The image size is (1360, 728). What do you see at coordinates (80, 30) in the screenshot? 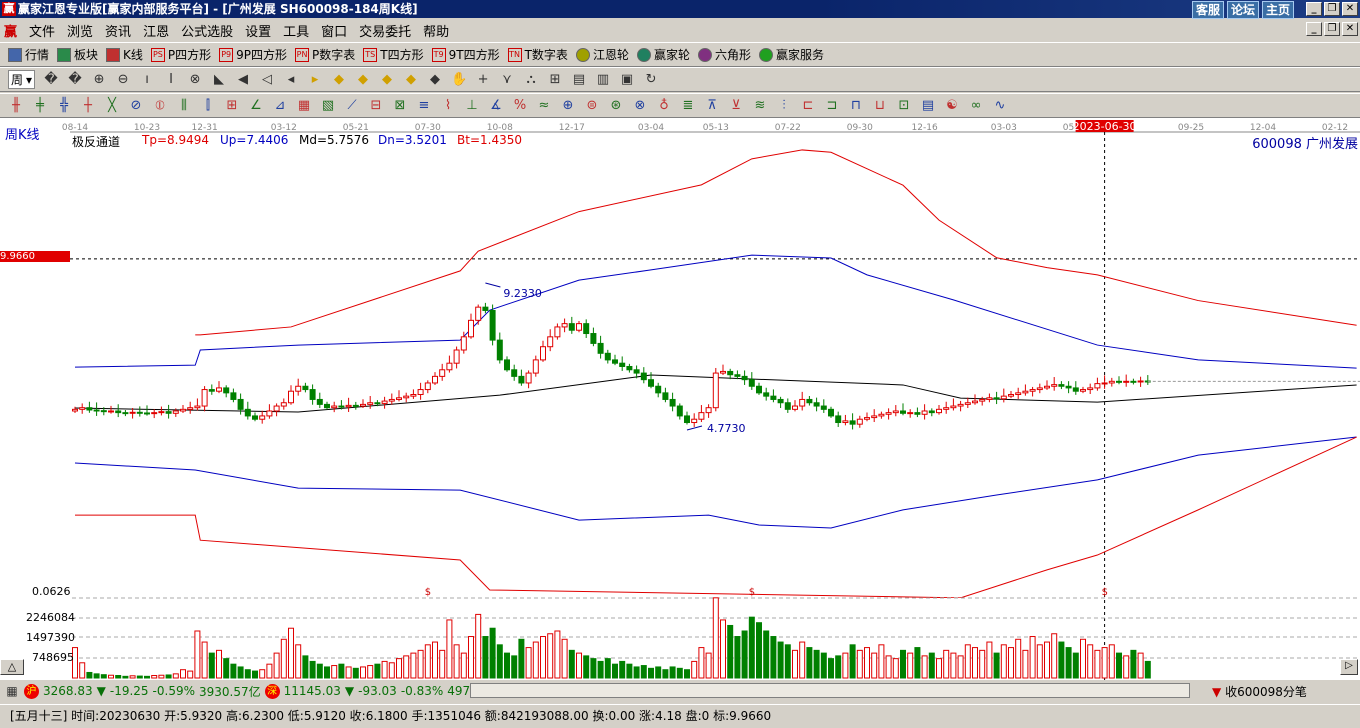
I see `menu-browse: 浏览` at bounding box center [80, 30].